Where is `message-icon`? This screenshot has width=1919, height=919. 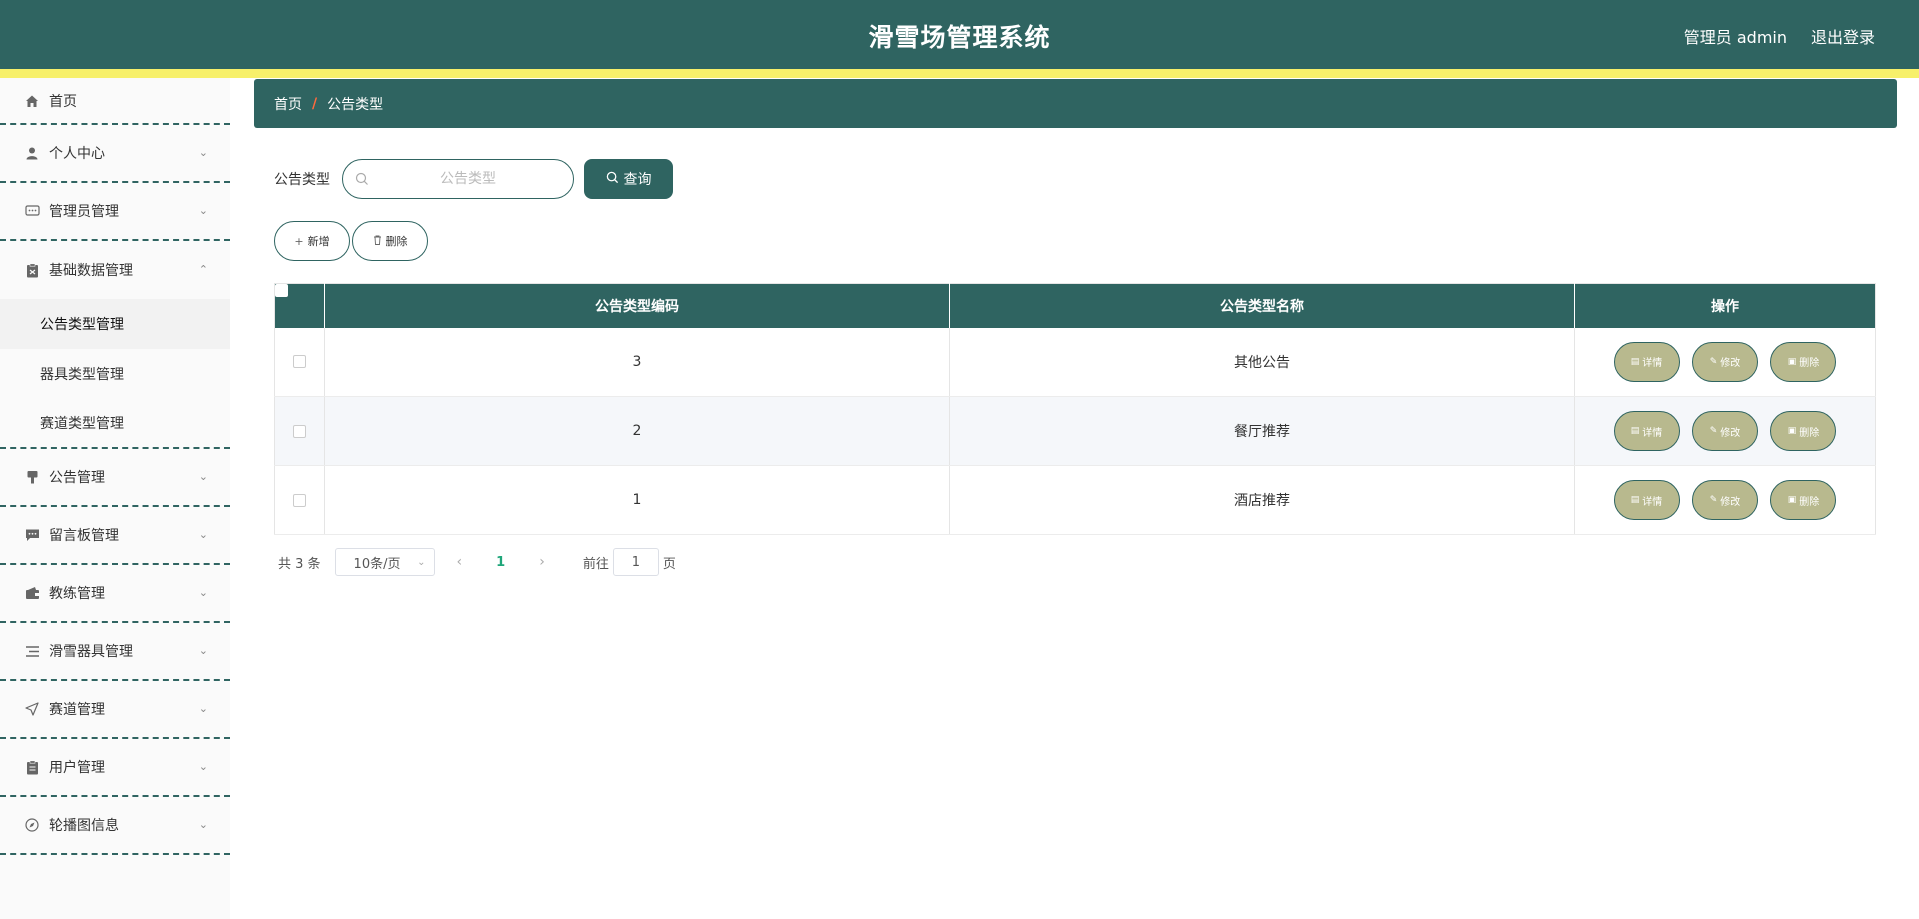
message-icon is located at coordinates (32, 535).